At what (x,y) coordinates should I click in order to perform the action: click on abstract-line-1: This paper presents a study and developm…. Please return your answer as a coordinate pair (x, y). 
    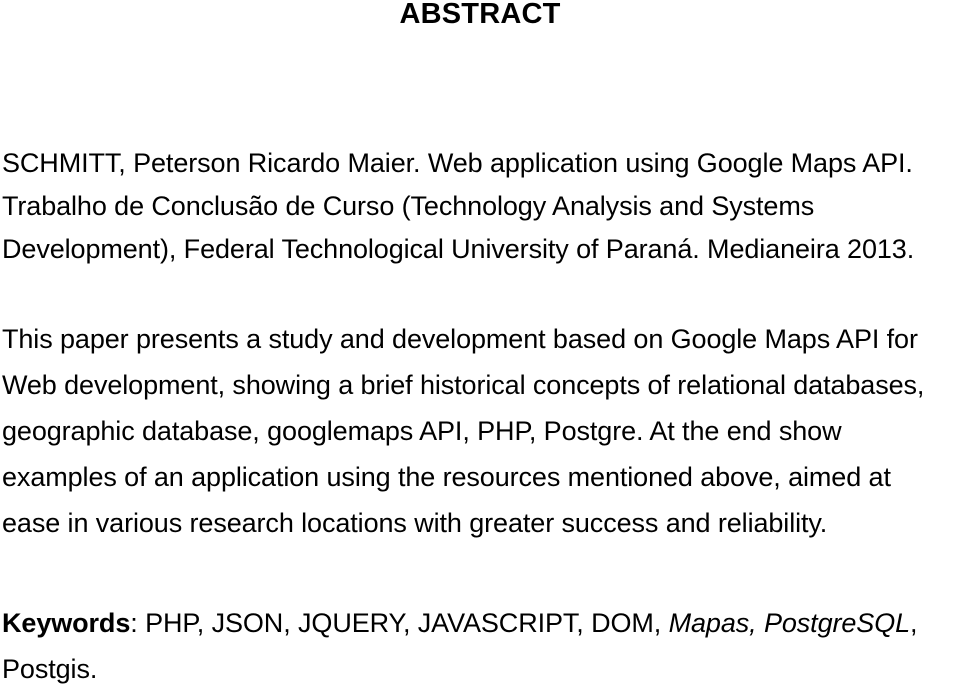
    Looking at the image, I should click on (460, 339).